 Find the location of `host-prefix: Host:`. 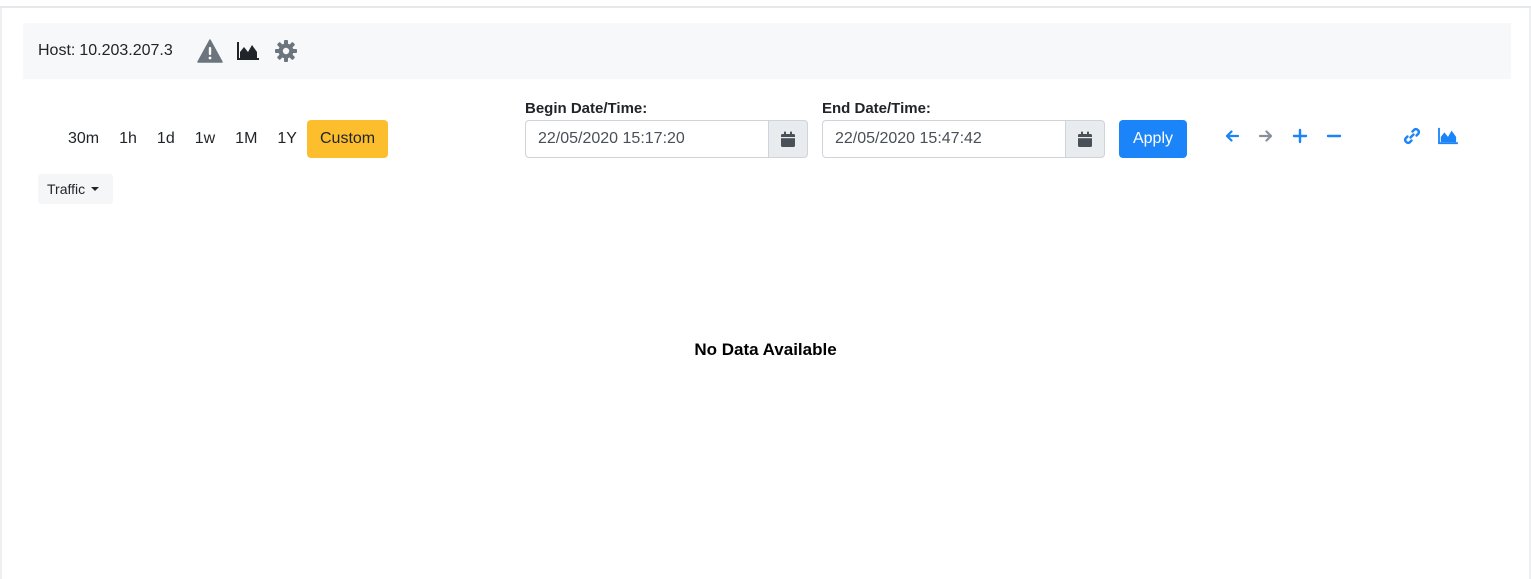

host-prefix: Host: is located at coordinates (57, 50).